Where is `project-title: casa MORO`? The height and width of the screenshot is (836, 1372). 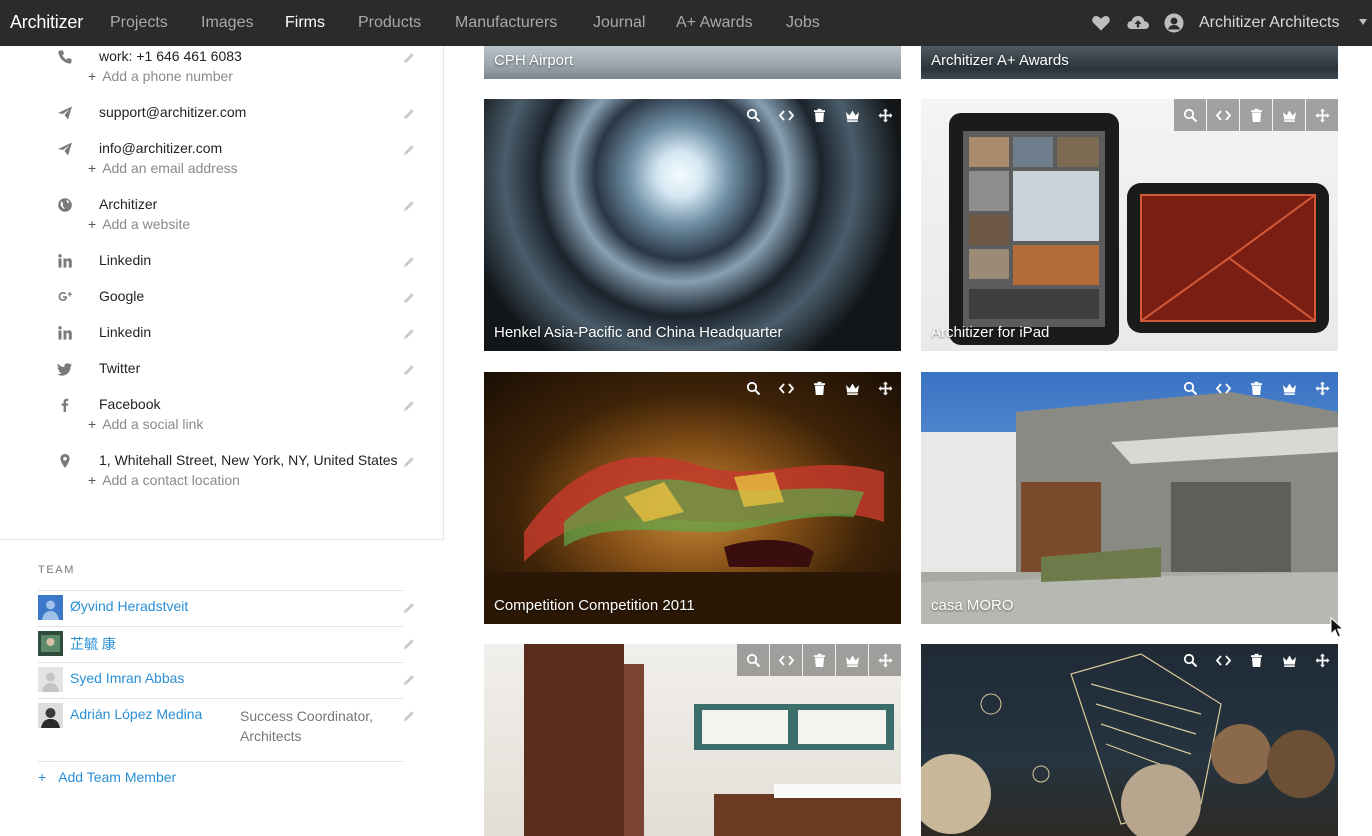 project-title: casa MORO is located at coordinates (972, 605).